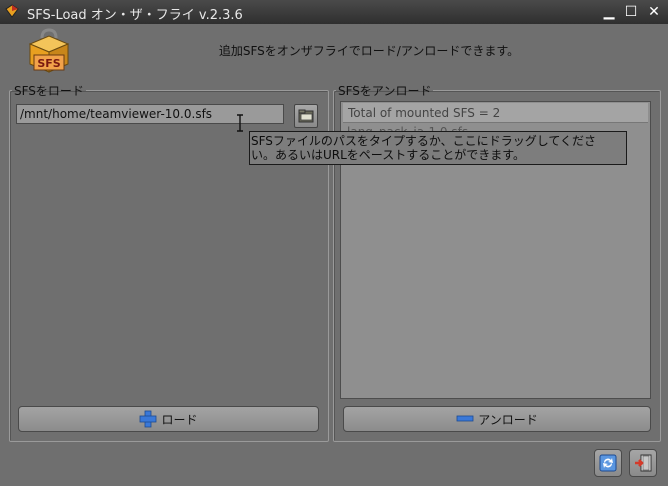 The image size is (668, 486). Describe the element at coordinates (135, 15) in the screenshot. I see `window-title: SFS-Load オン・ザ・フライ v.2.3.6` at that location.